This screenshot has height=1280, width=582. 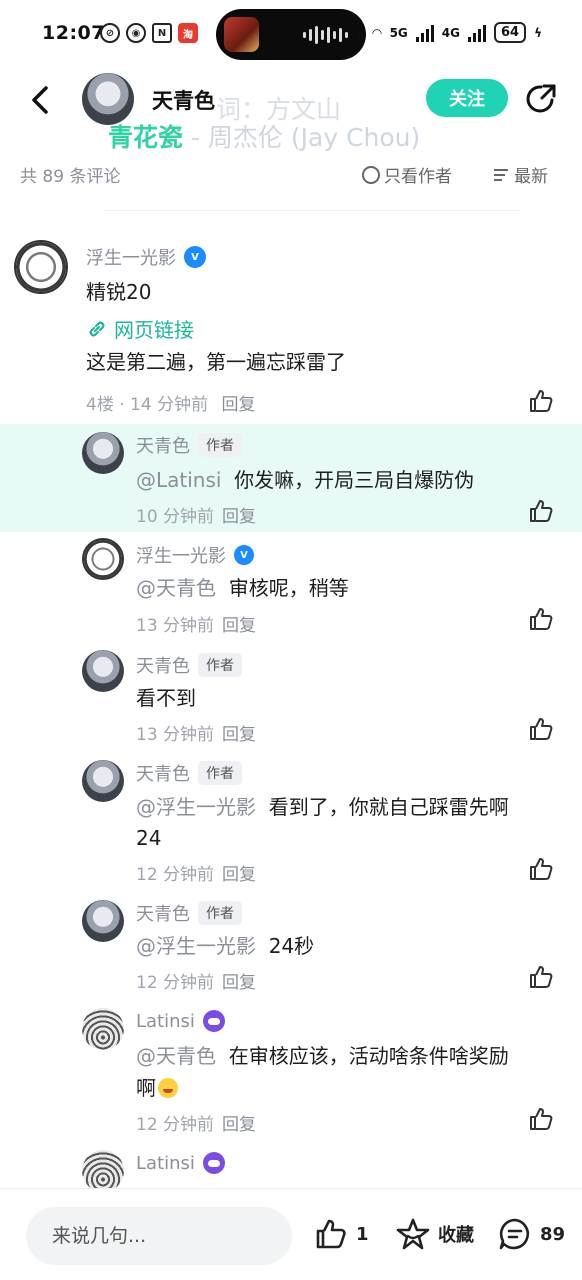 What do you see at coordinates (413, 1234) in the screenshot?
I see `star-icon` at bounding box center [413, 1234].